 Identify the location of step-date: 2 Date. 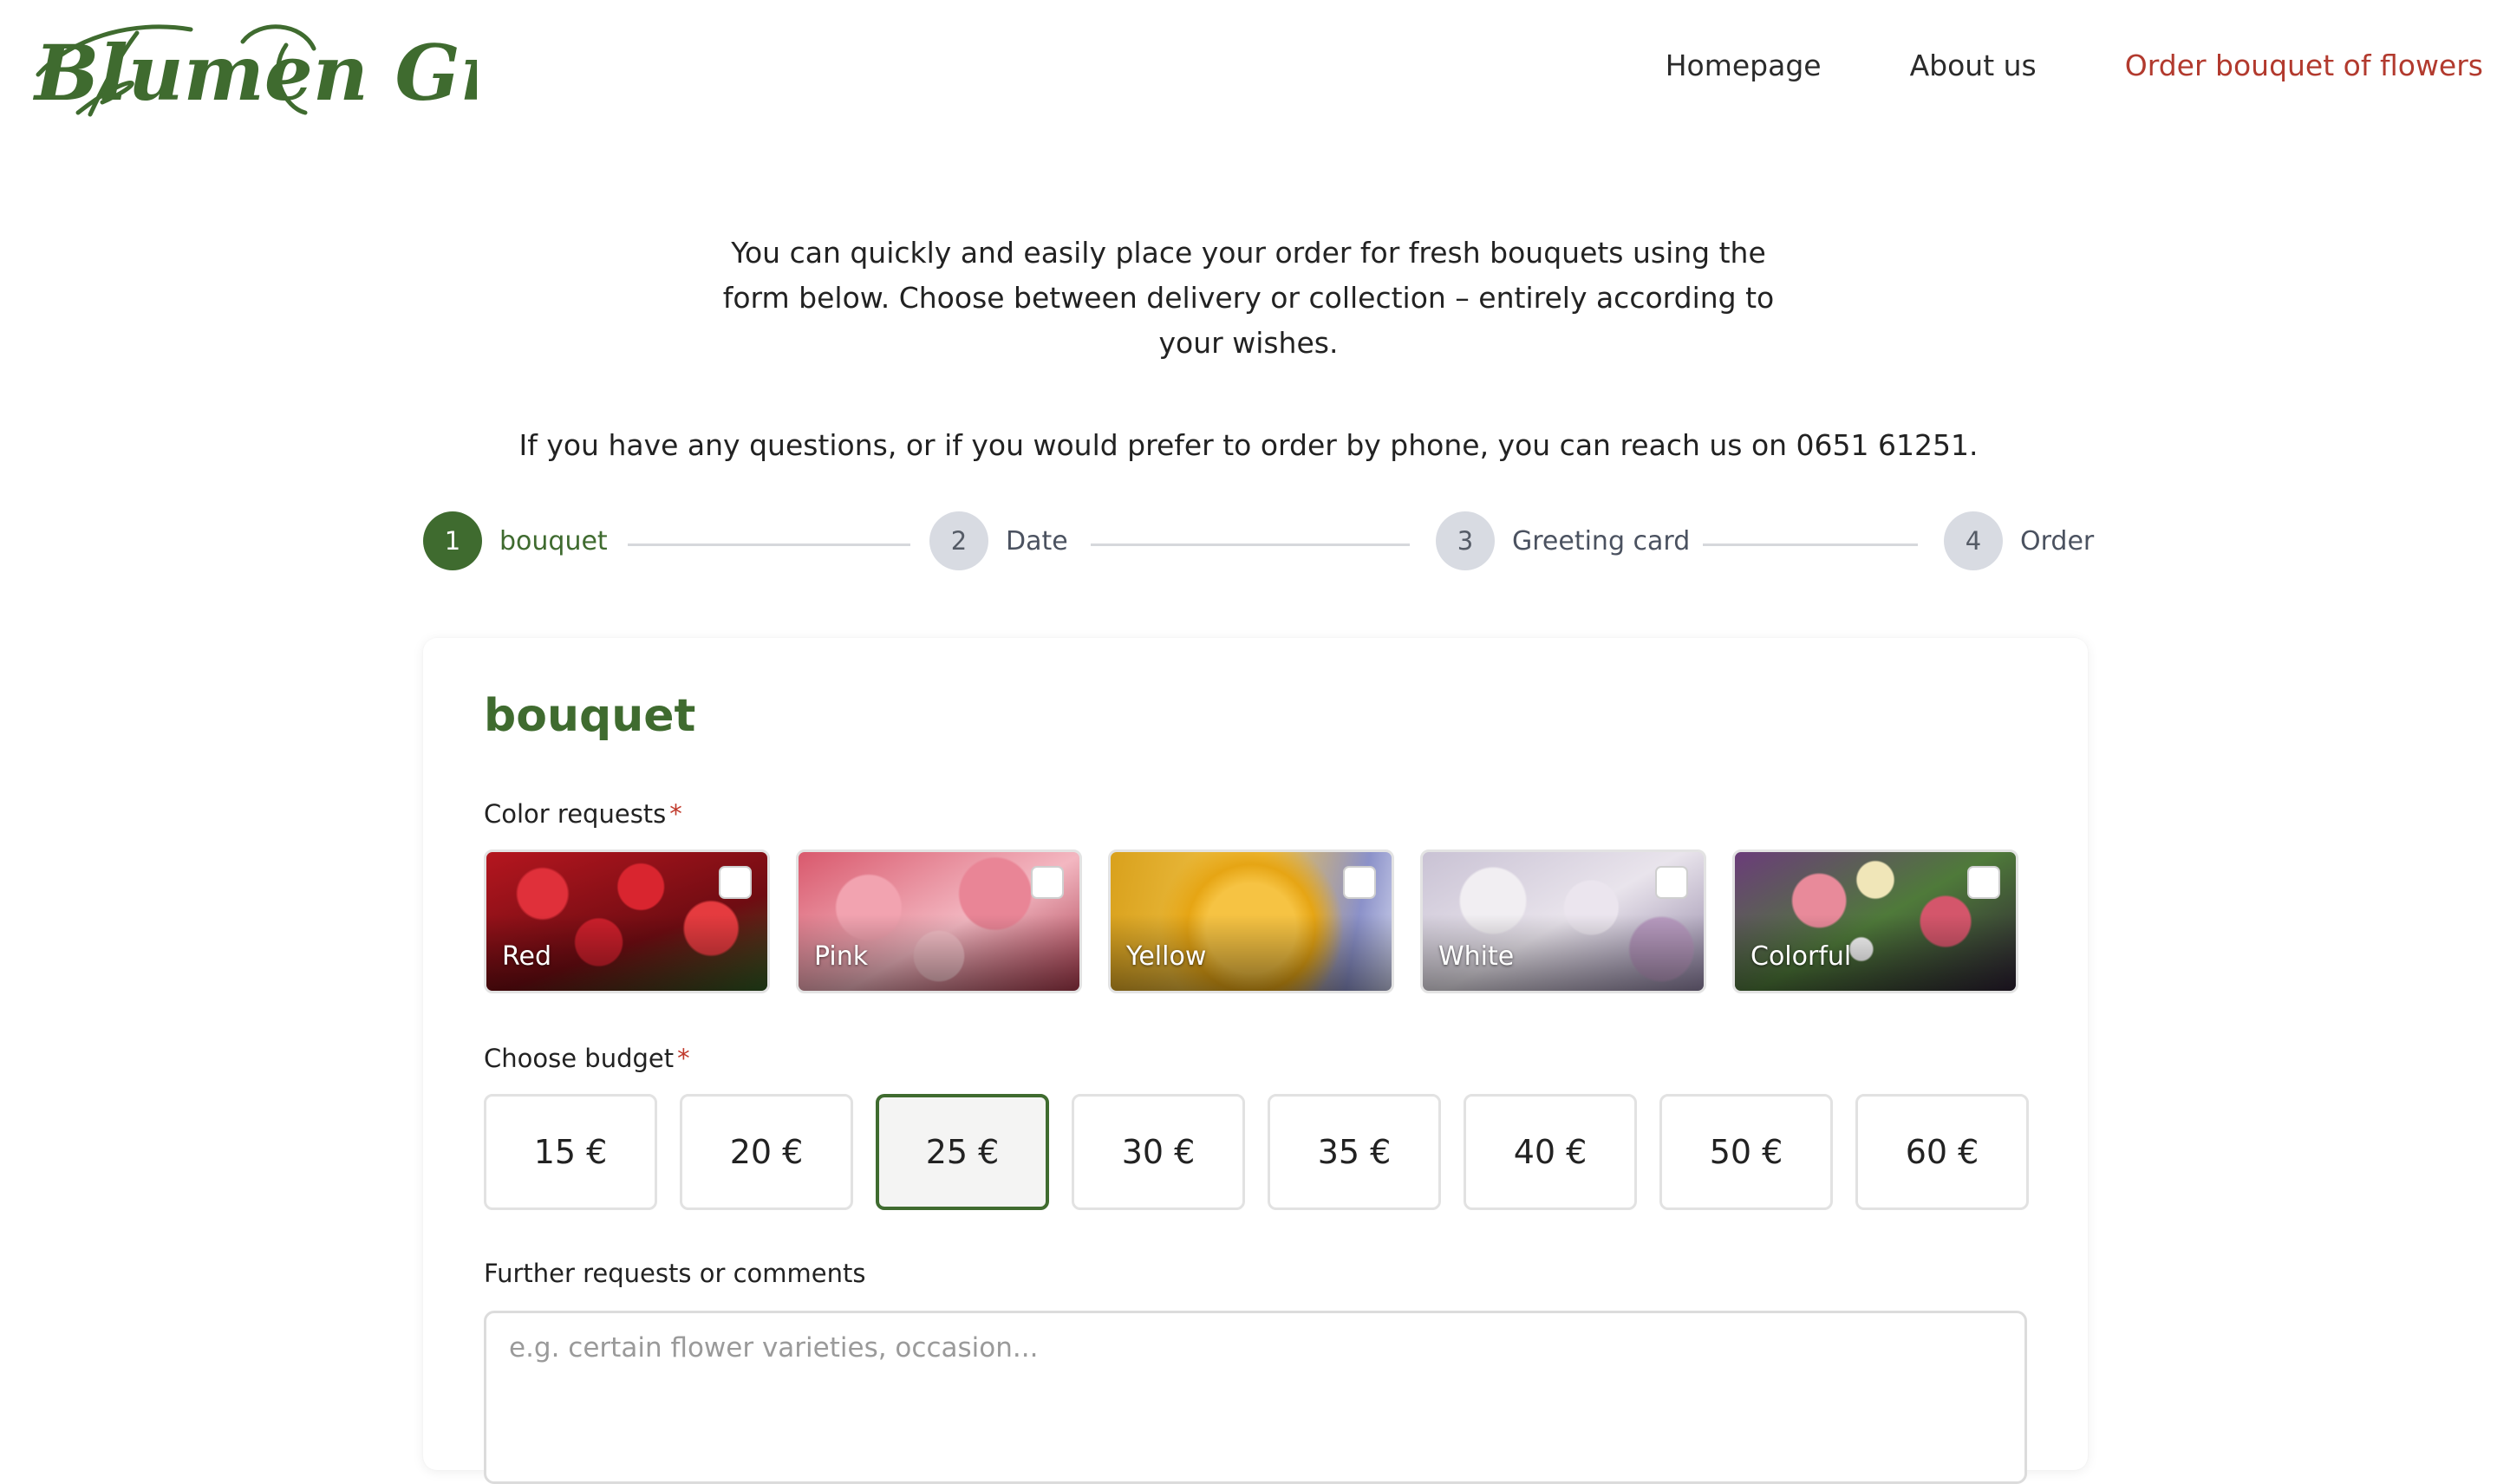
(998, 540).